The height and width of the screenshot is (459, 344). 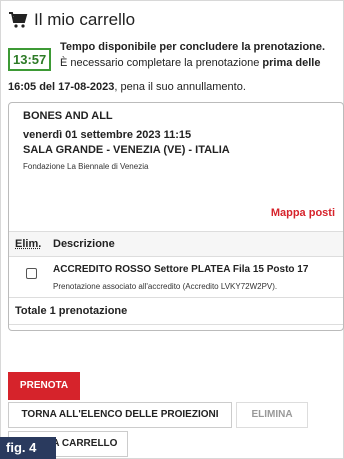 I want to click on column-delete: Elim., so click(x=28, y=244).